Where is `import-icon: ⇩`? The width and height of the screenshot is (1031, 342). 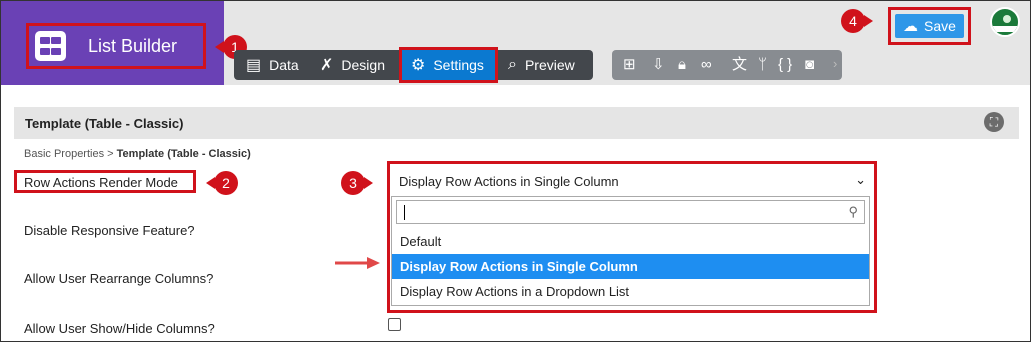
import-icon: ⇩ is located at coordinates (658, 65).